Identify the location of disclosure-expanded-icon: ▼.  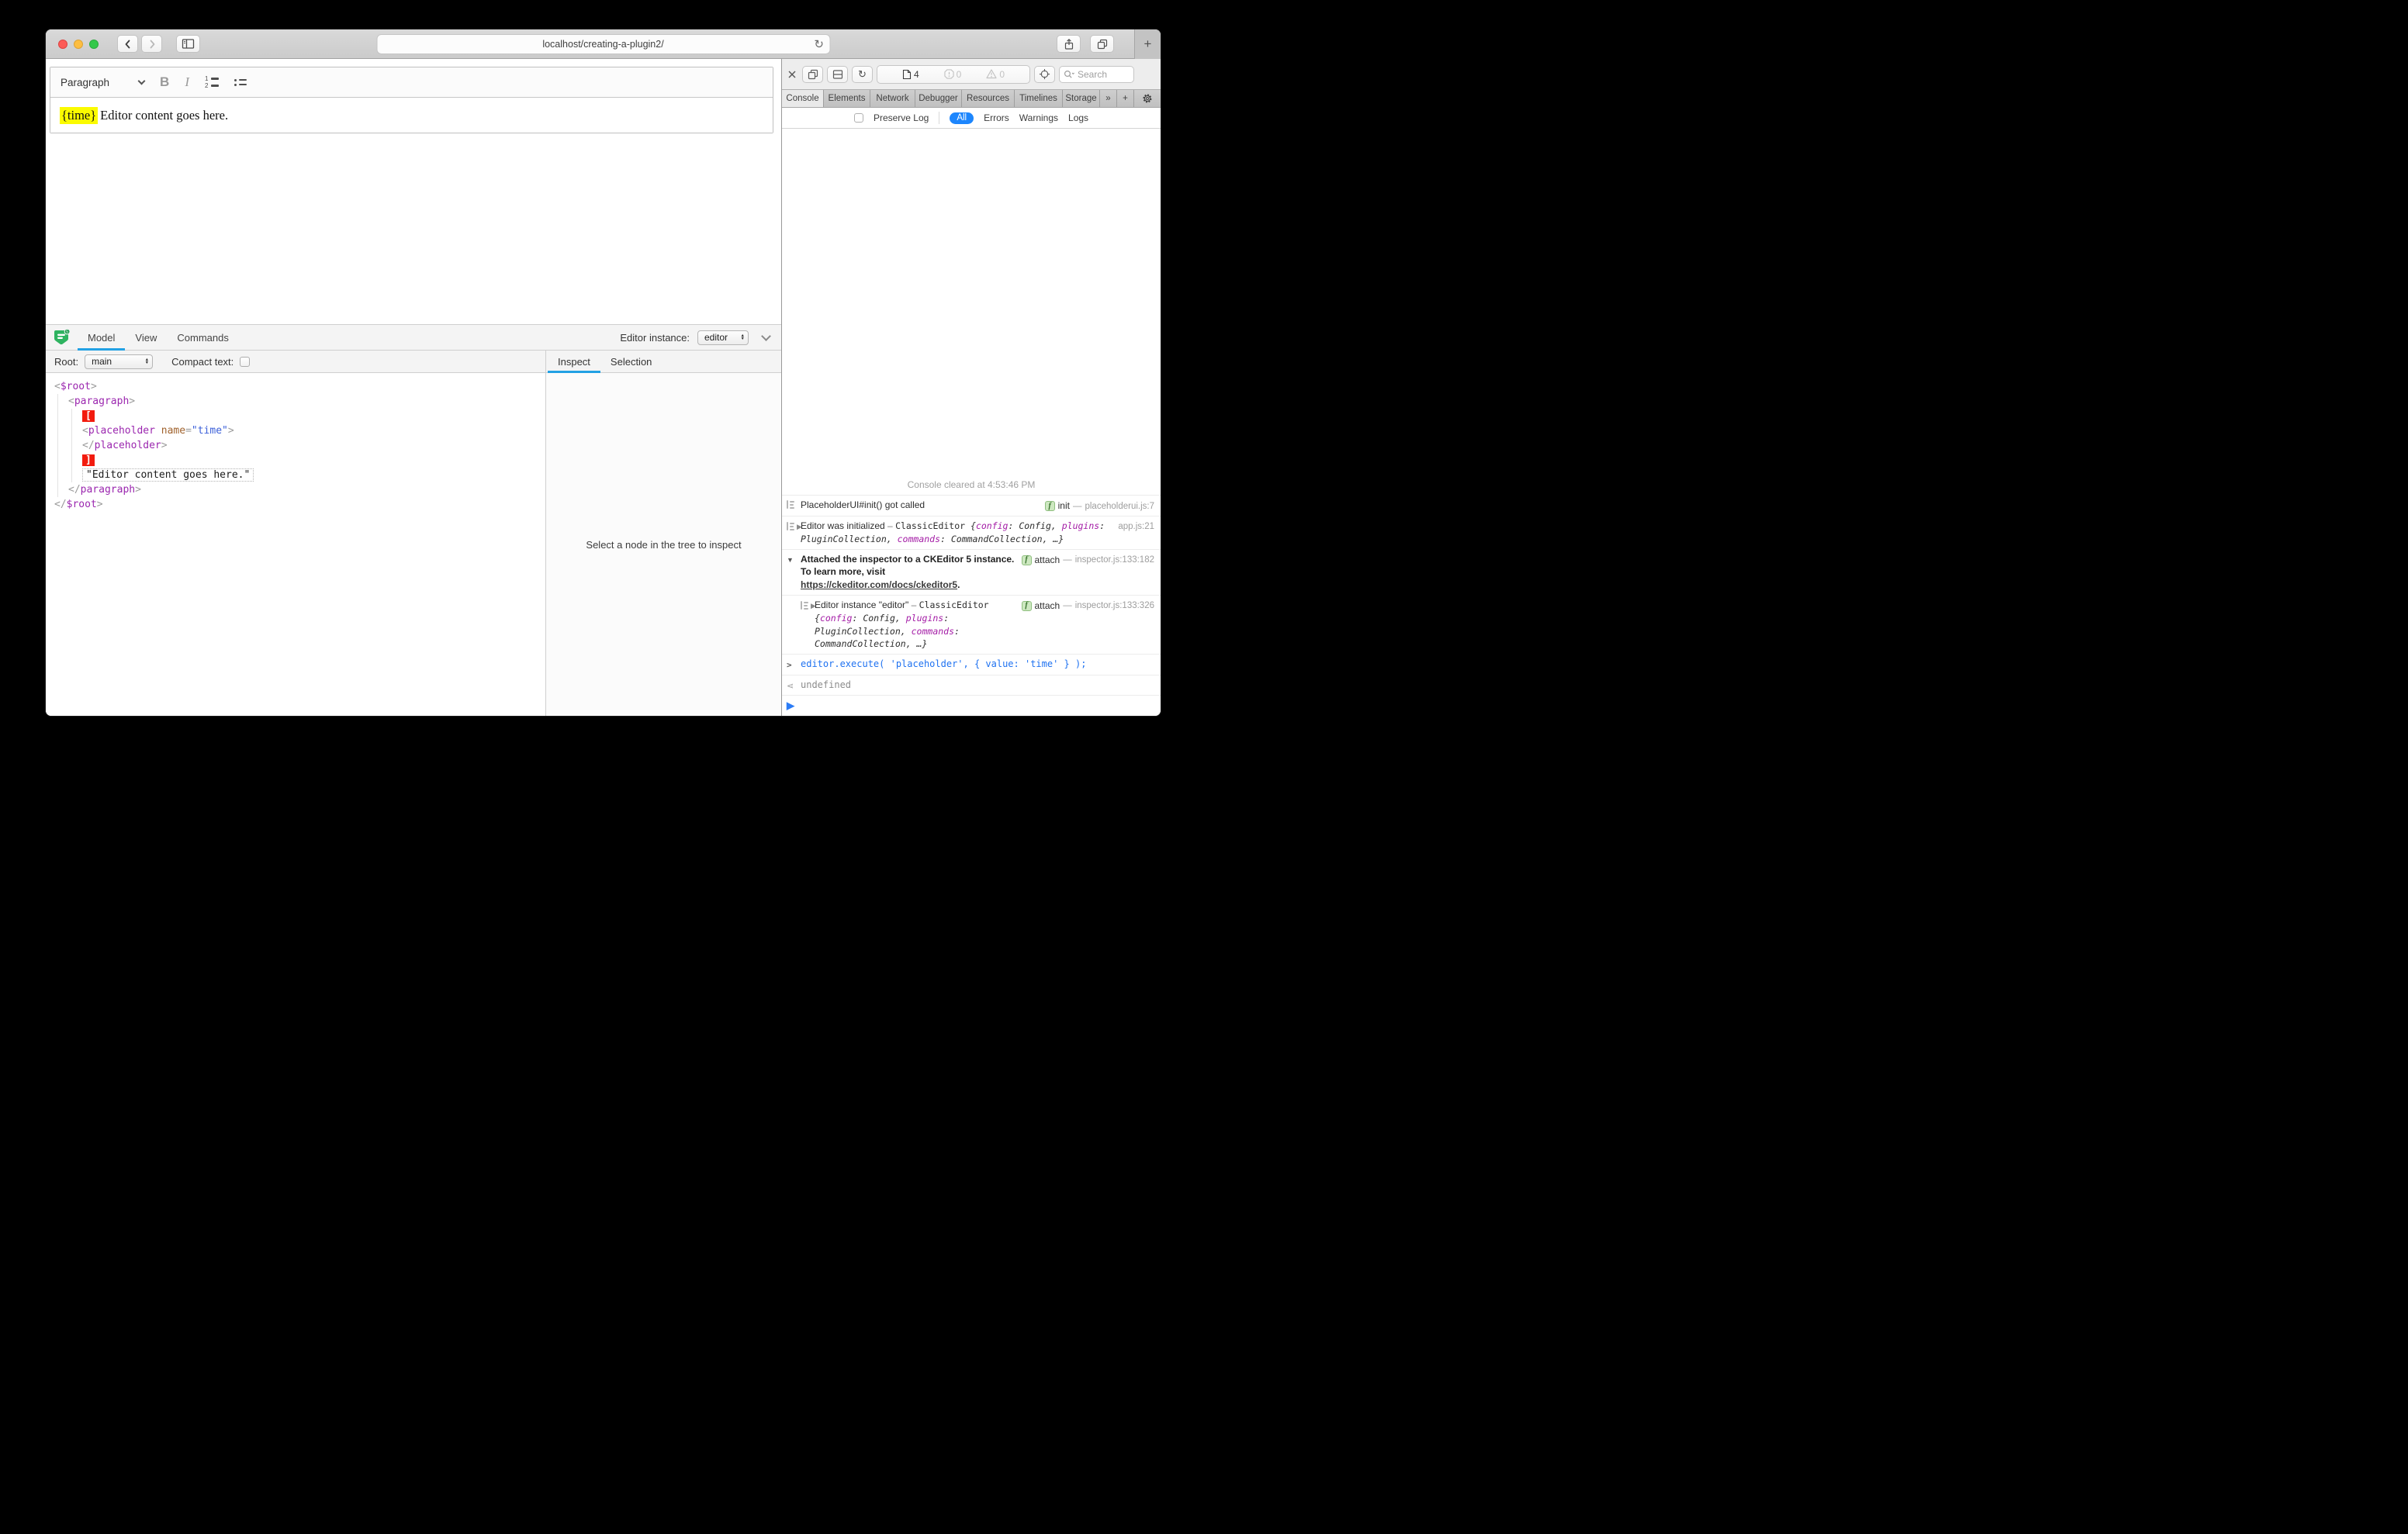
(790, 560).